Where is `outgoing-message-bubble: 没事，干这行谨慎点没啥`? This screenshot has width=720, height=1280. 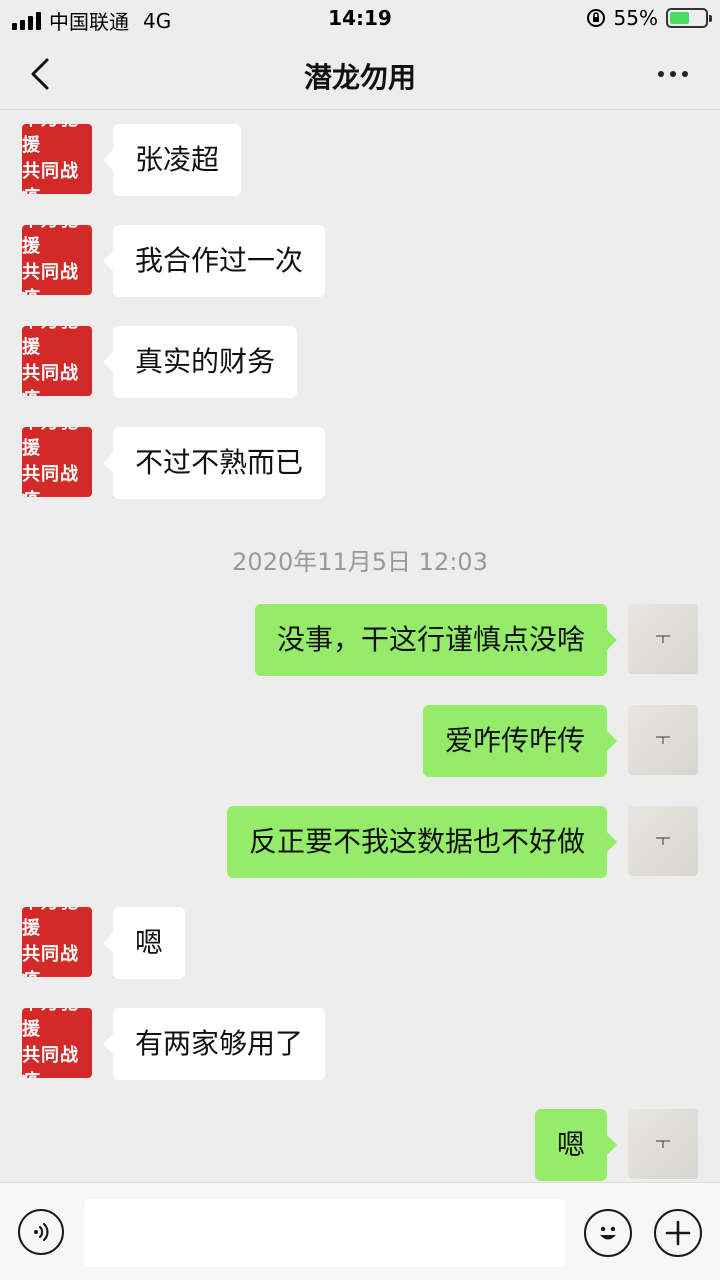 outgoing-message-bubble: 没事，干这行谨慎点没啥 is located at coordinates (436, 640).